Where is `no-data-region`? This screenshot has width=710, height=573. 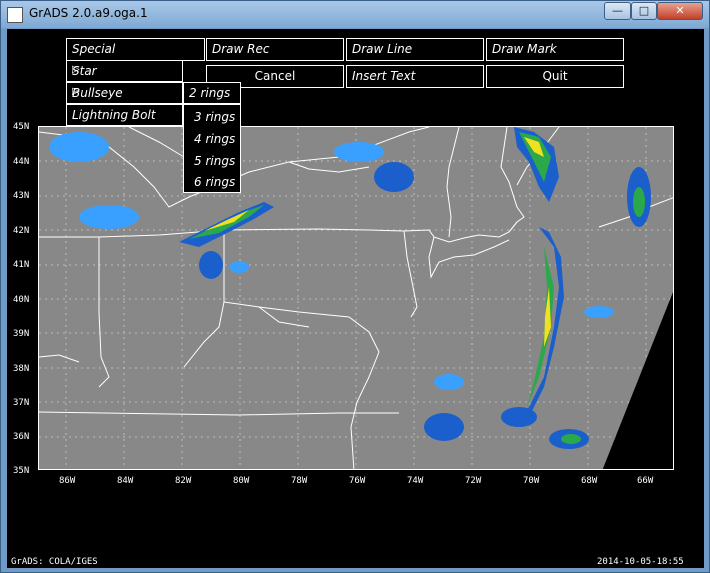
no-data-region is located at coordinates (637, 380).